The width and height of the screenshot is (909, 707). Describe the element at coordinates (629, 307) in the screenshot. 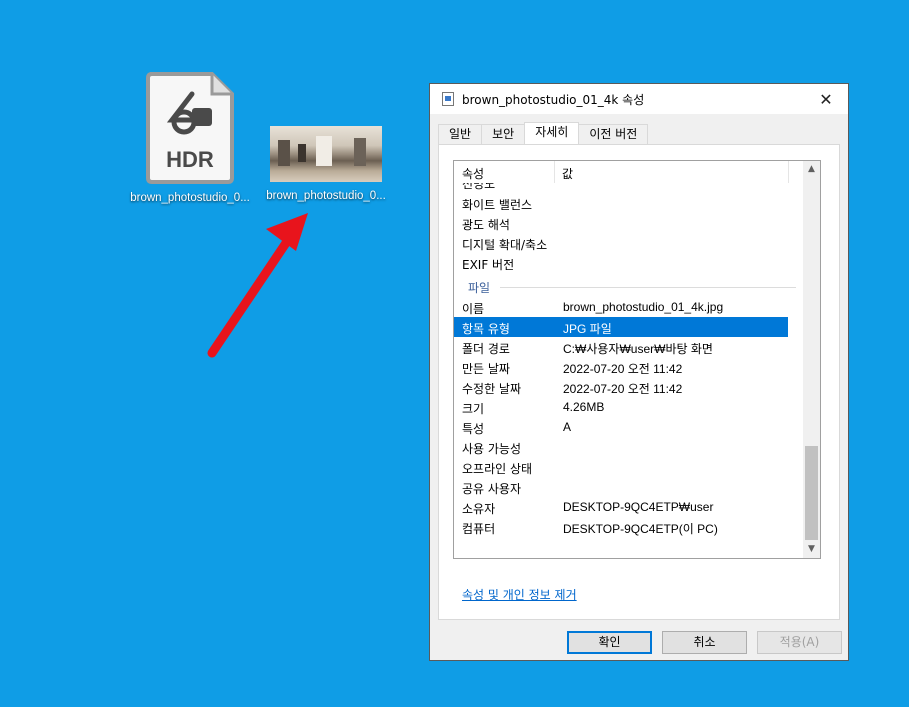

I see `list-item: 이름 brown_photostudio_01_4k.jpg` at that location.